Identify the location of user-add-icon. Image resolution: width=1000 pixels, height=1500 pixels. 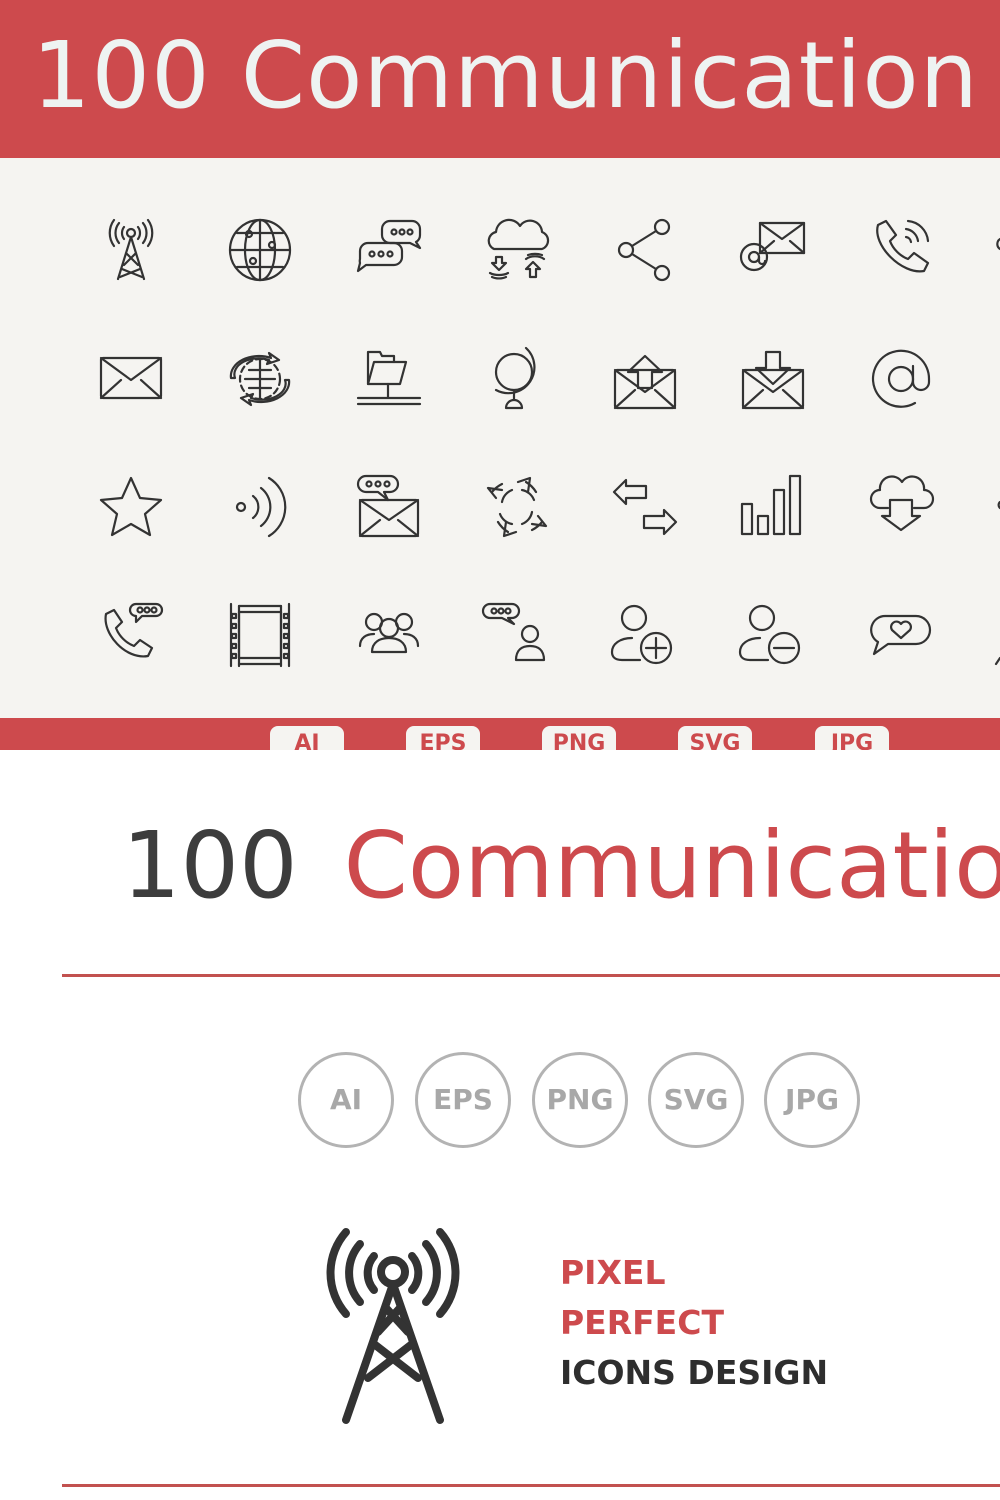
(645, 635).